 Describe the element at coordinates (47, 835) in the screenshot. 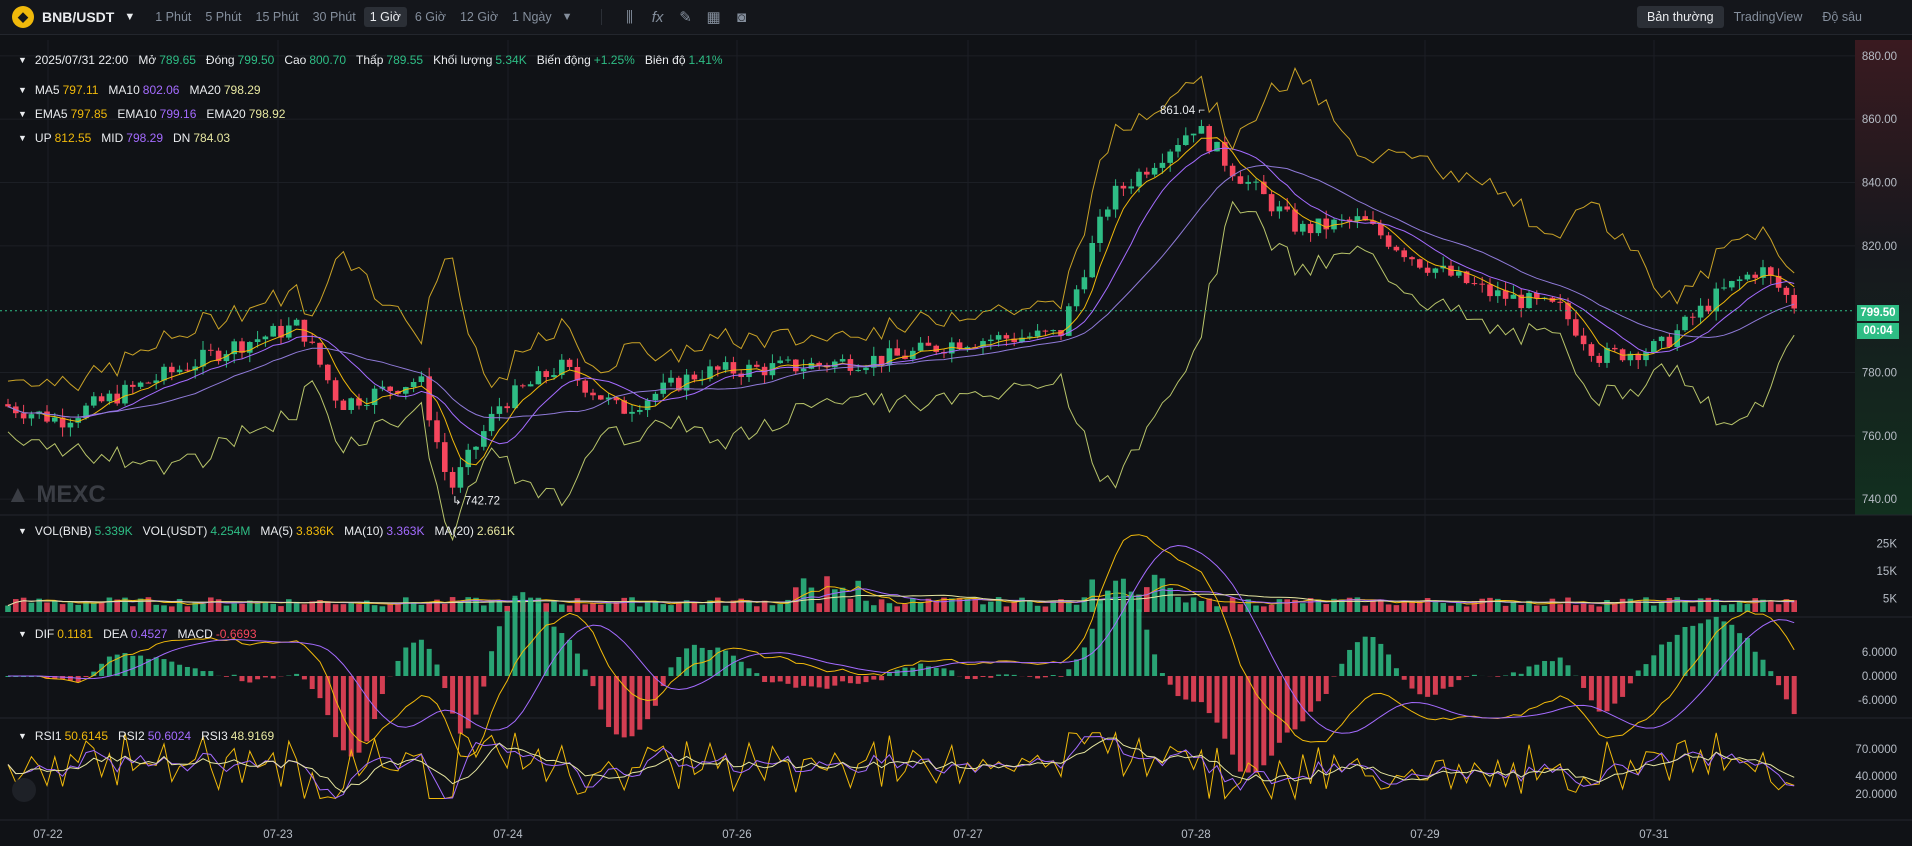

I see `date-label: 07-22` at that location.